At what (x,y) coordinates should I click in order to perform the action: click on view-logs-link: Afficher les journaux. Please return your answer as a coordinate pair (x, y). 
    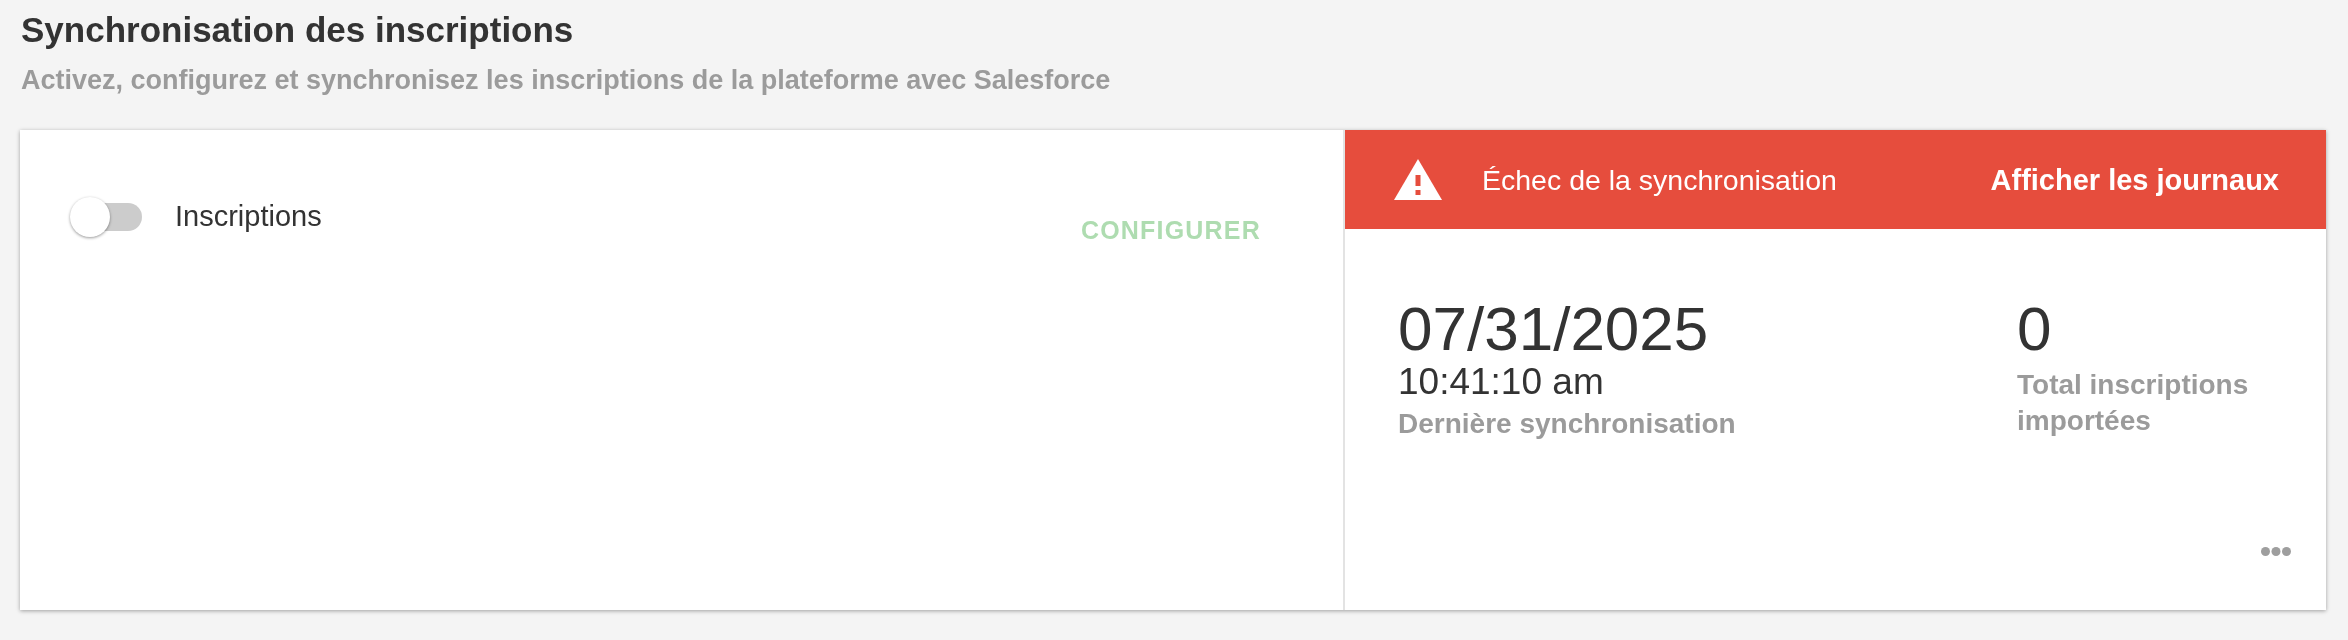
    Looking at the image, I should click on (2134, 179).